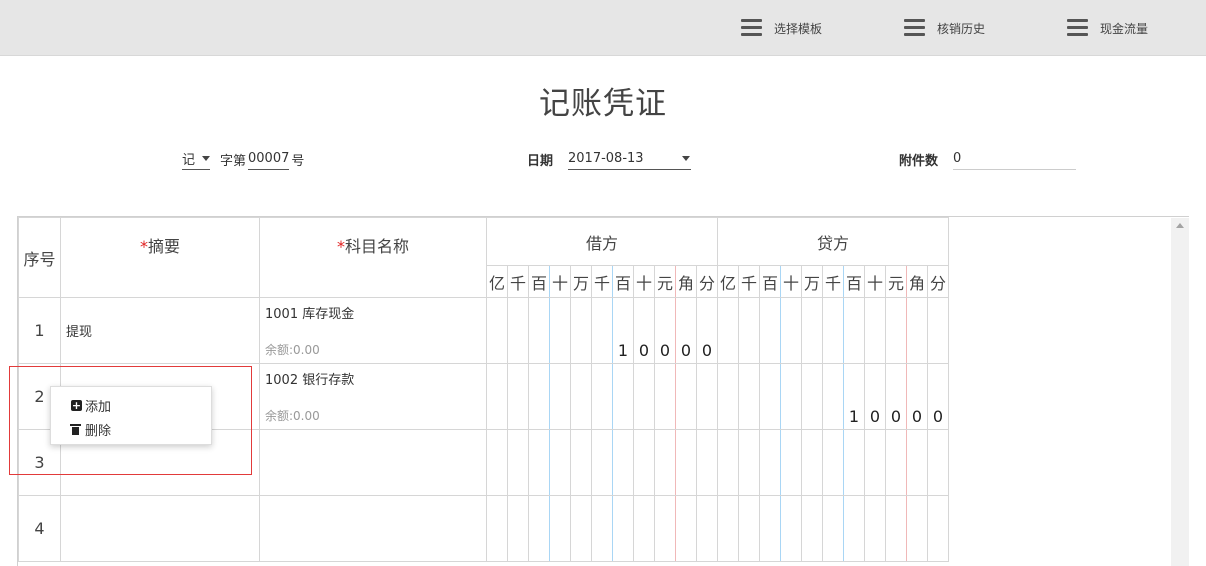  I want to click on credit-digit-cell: 1, so click(854, 396).